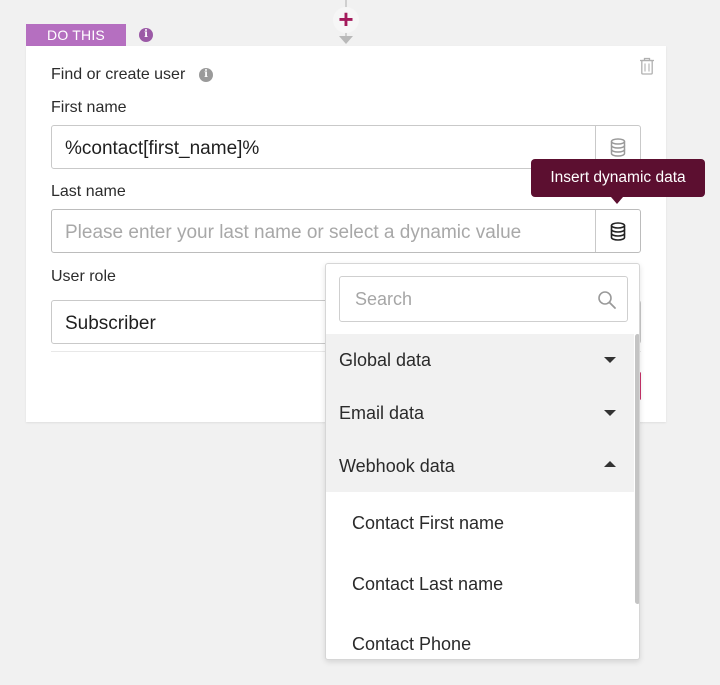 The width and height of the screenshot is (720, 685). I want to click on group-label: Webhook data, so click(397, 465).